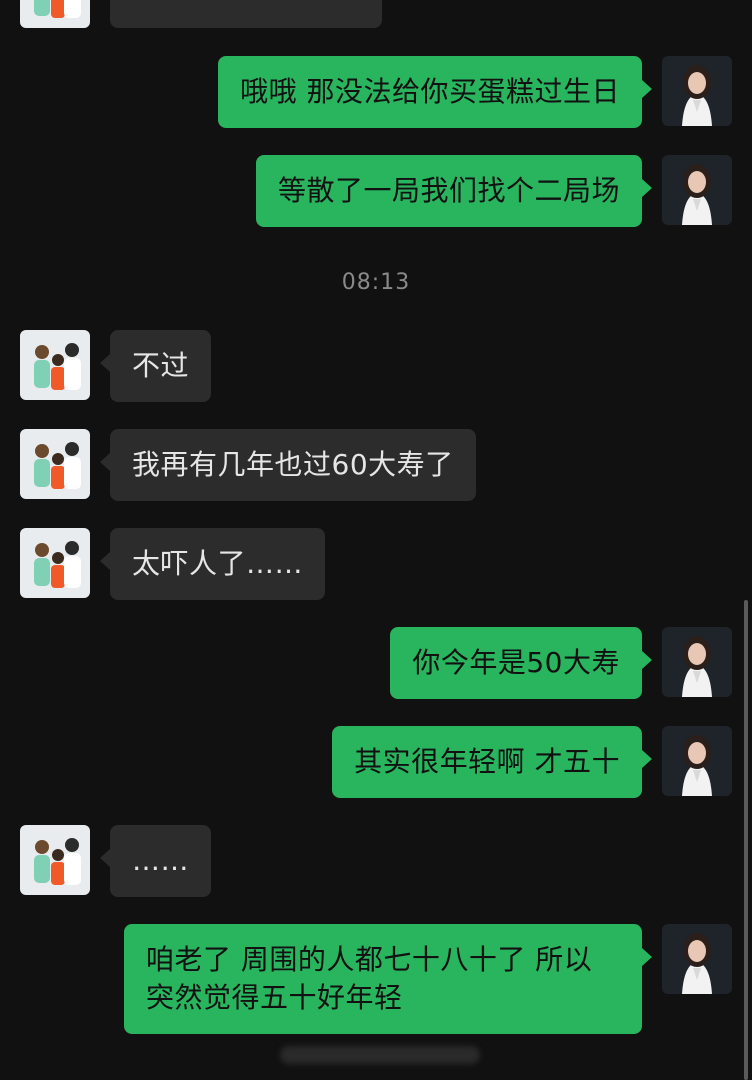  I want to click on blurred-watermark, so click(380, 1055).